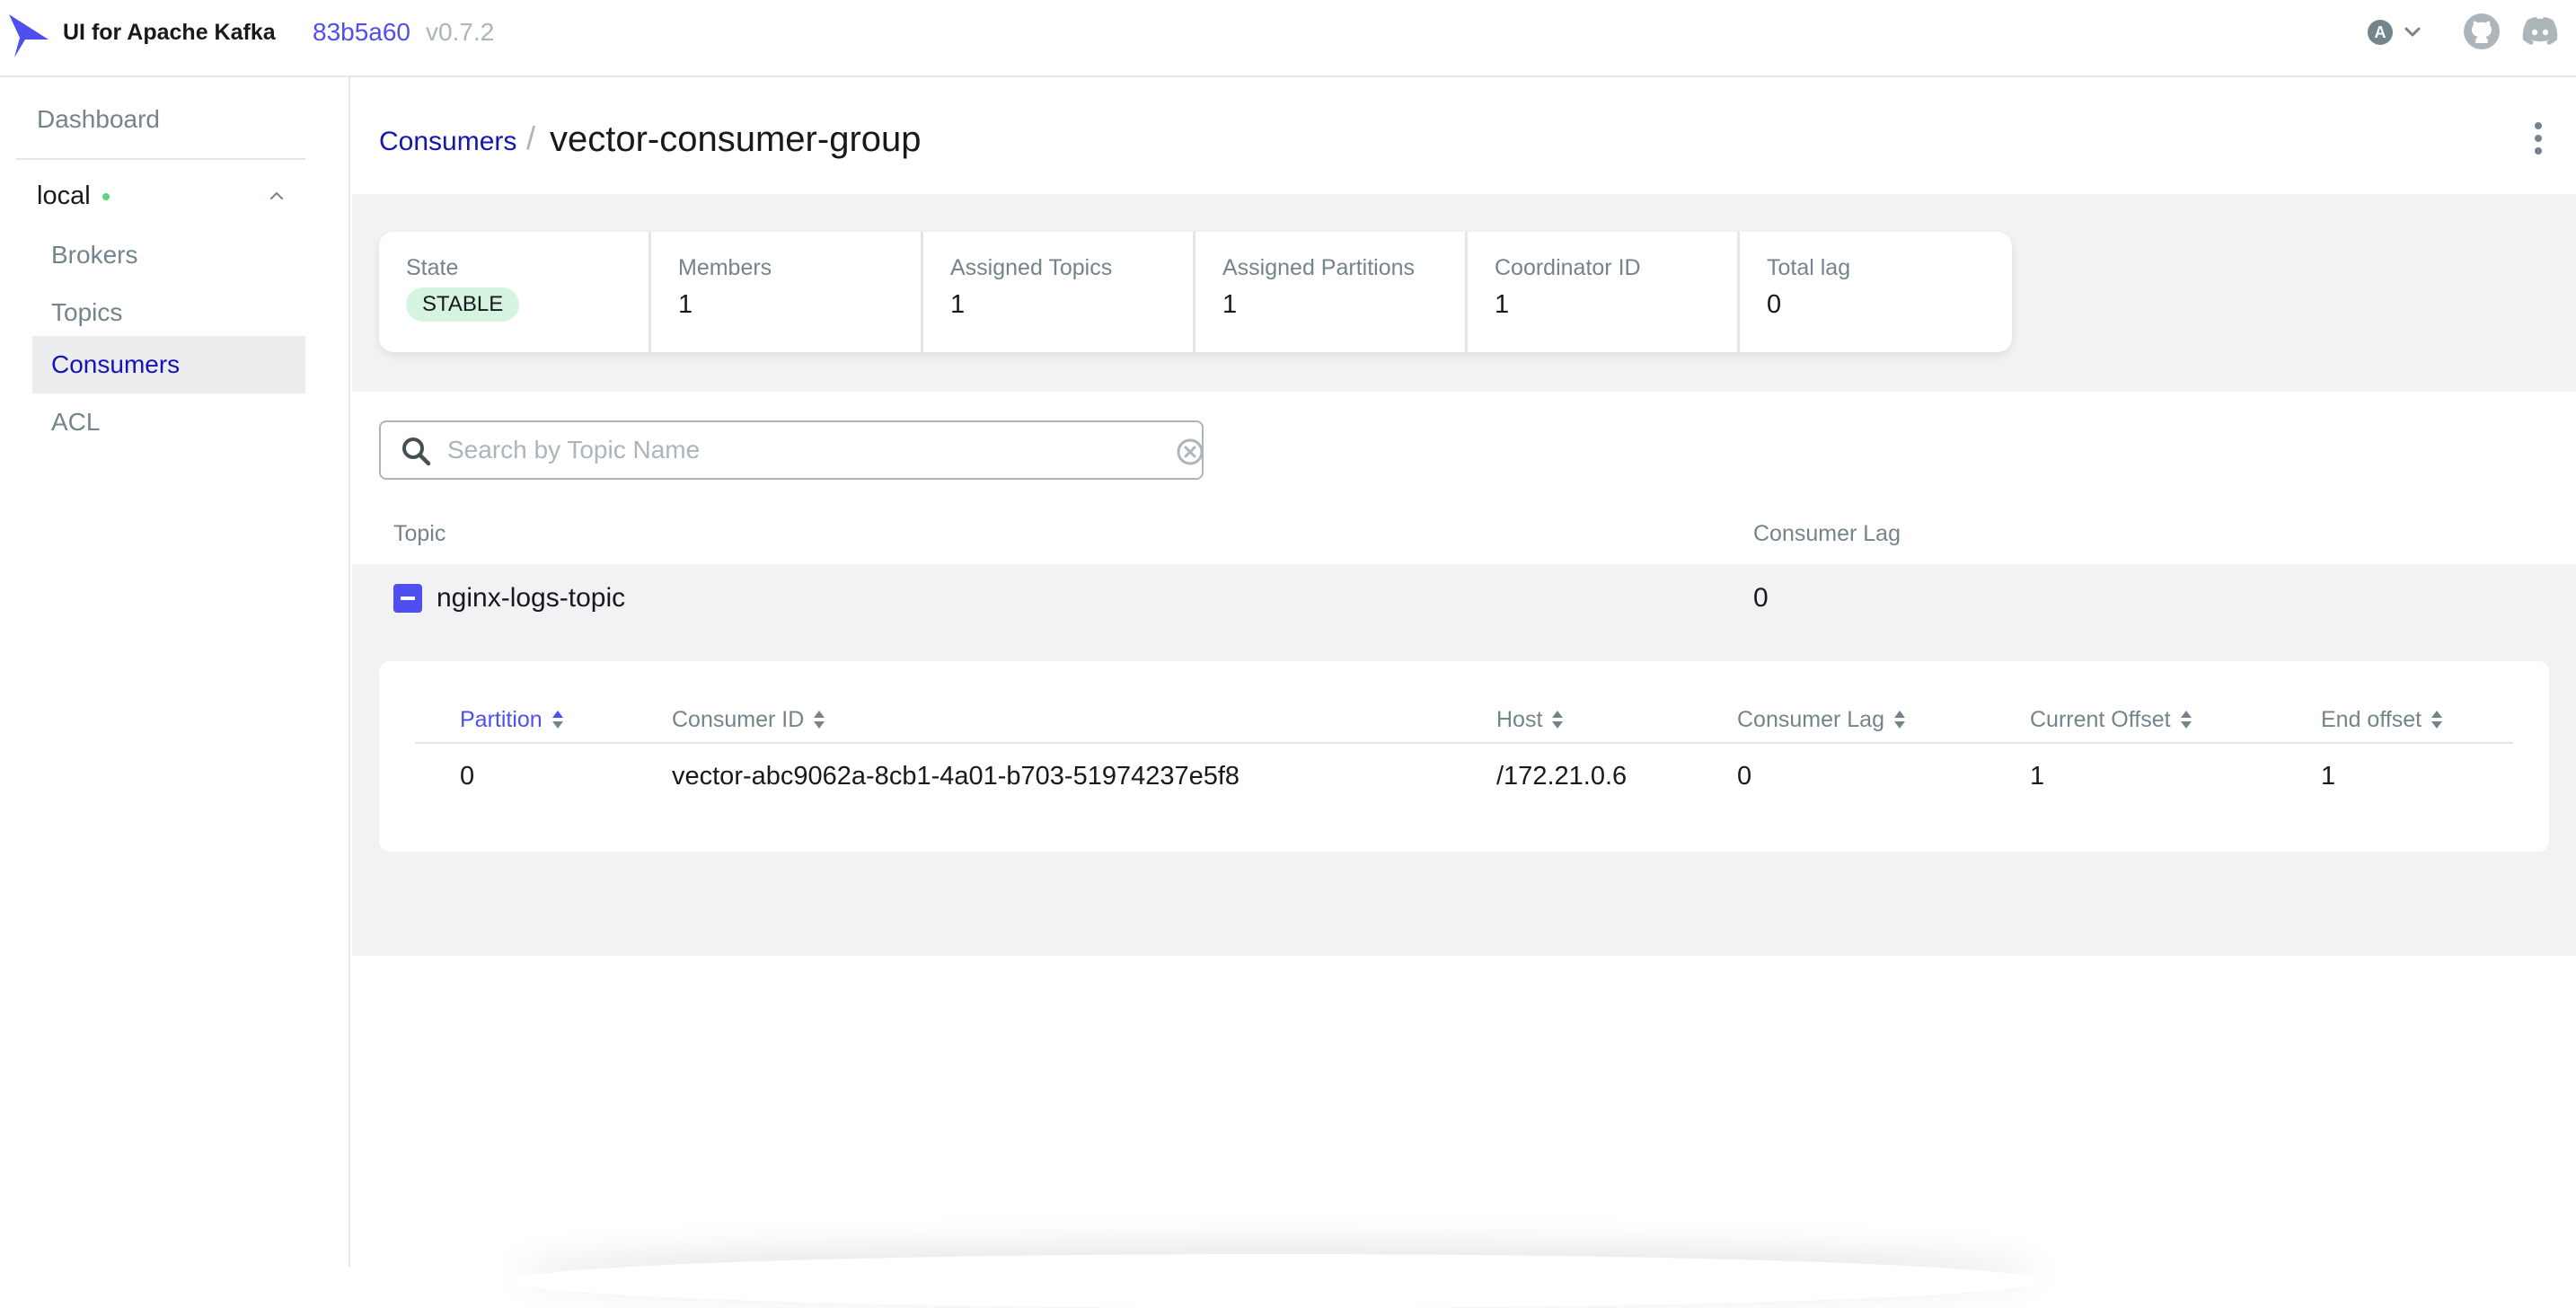  I want to click on column-header-consumer-id: Consumer ID, so click(748, 719).